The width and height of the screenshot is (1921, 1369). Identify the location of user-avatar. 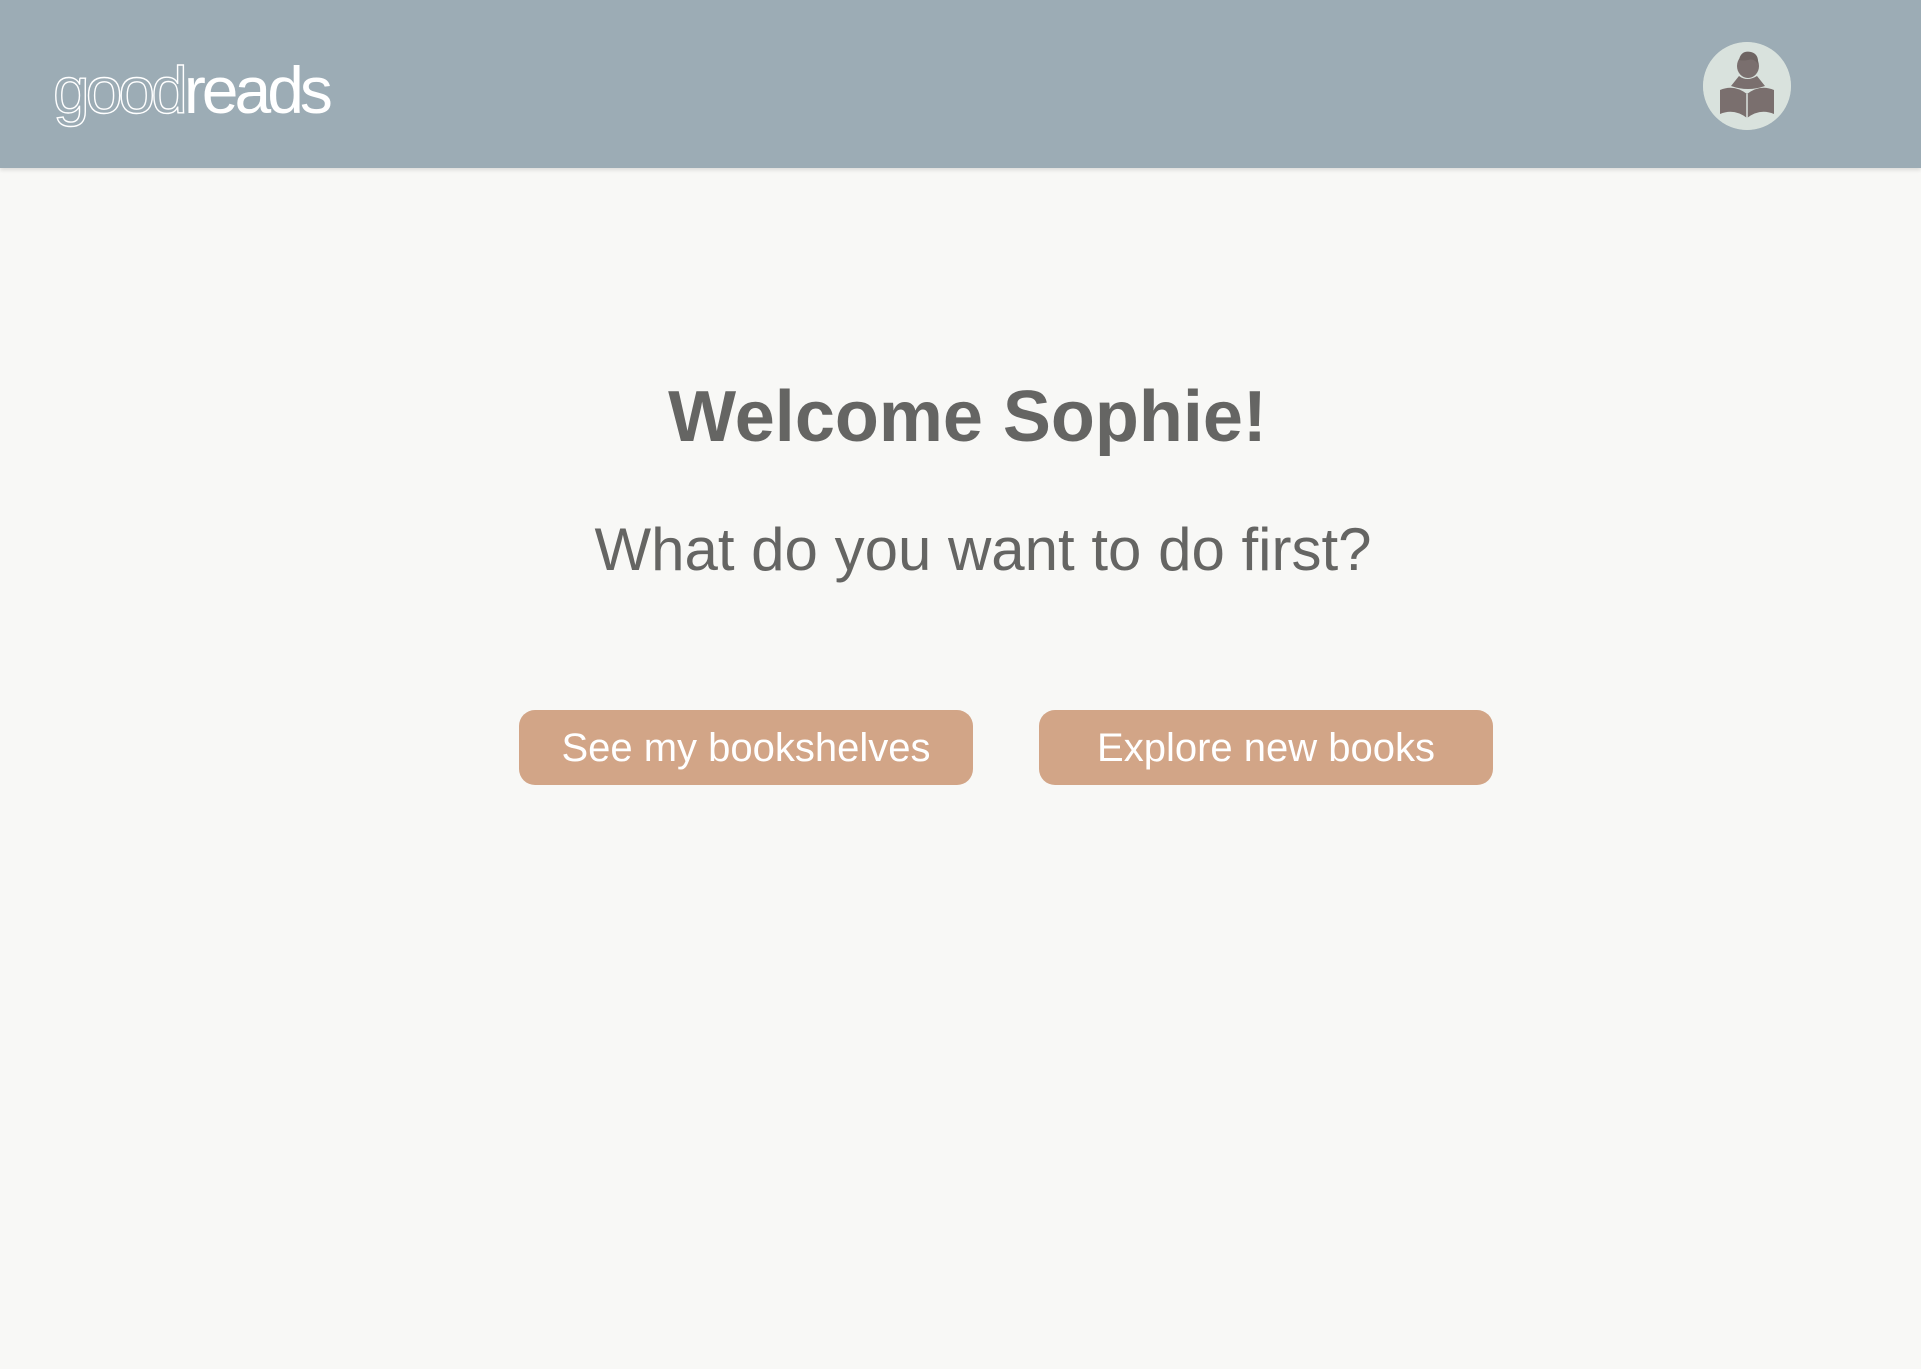
(1747, 86).